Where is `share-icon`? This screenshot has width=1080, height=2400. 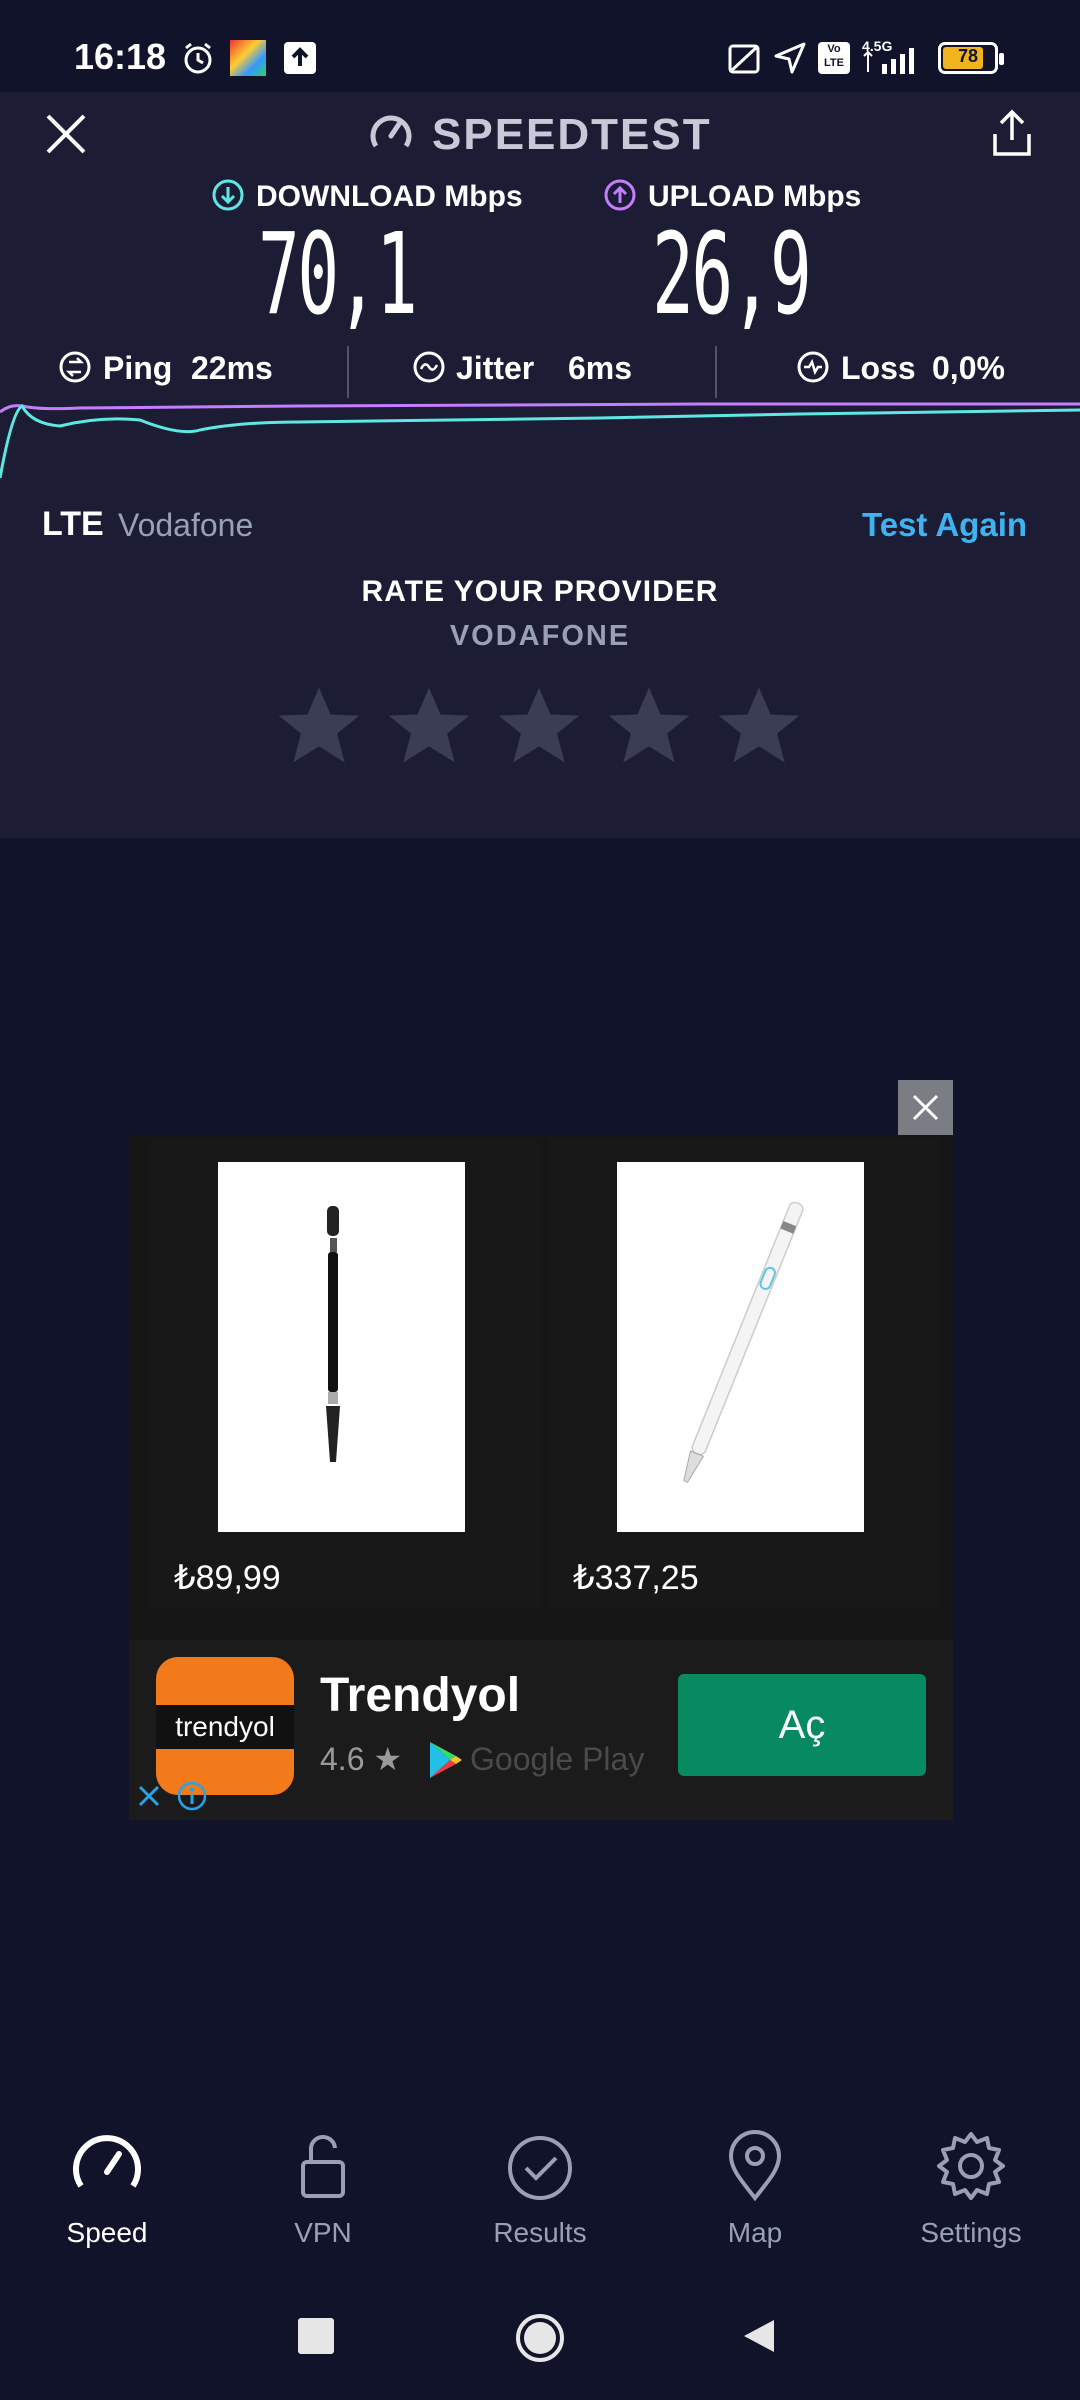
share-icon is located at coordinates (1012, 133).